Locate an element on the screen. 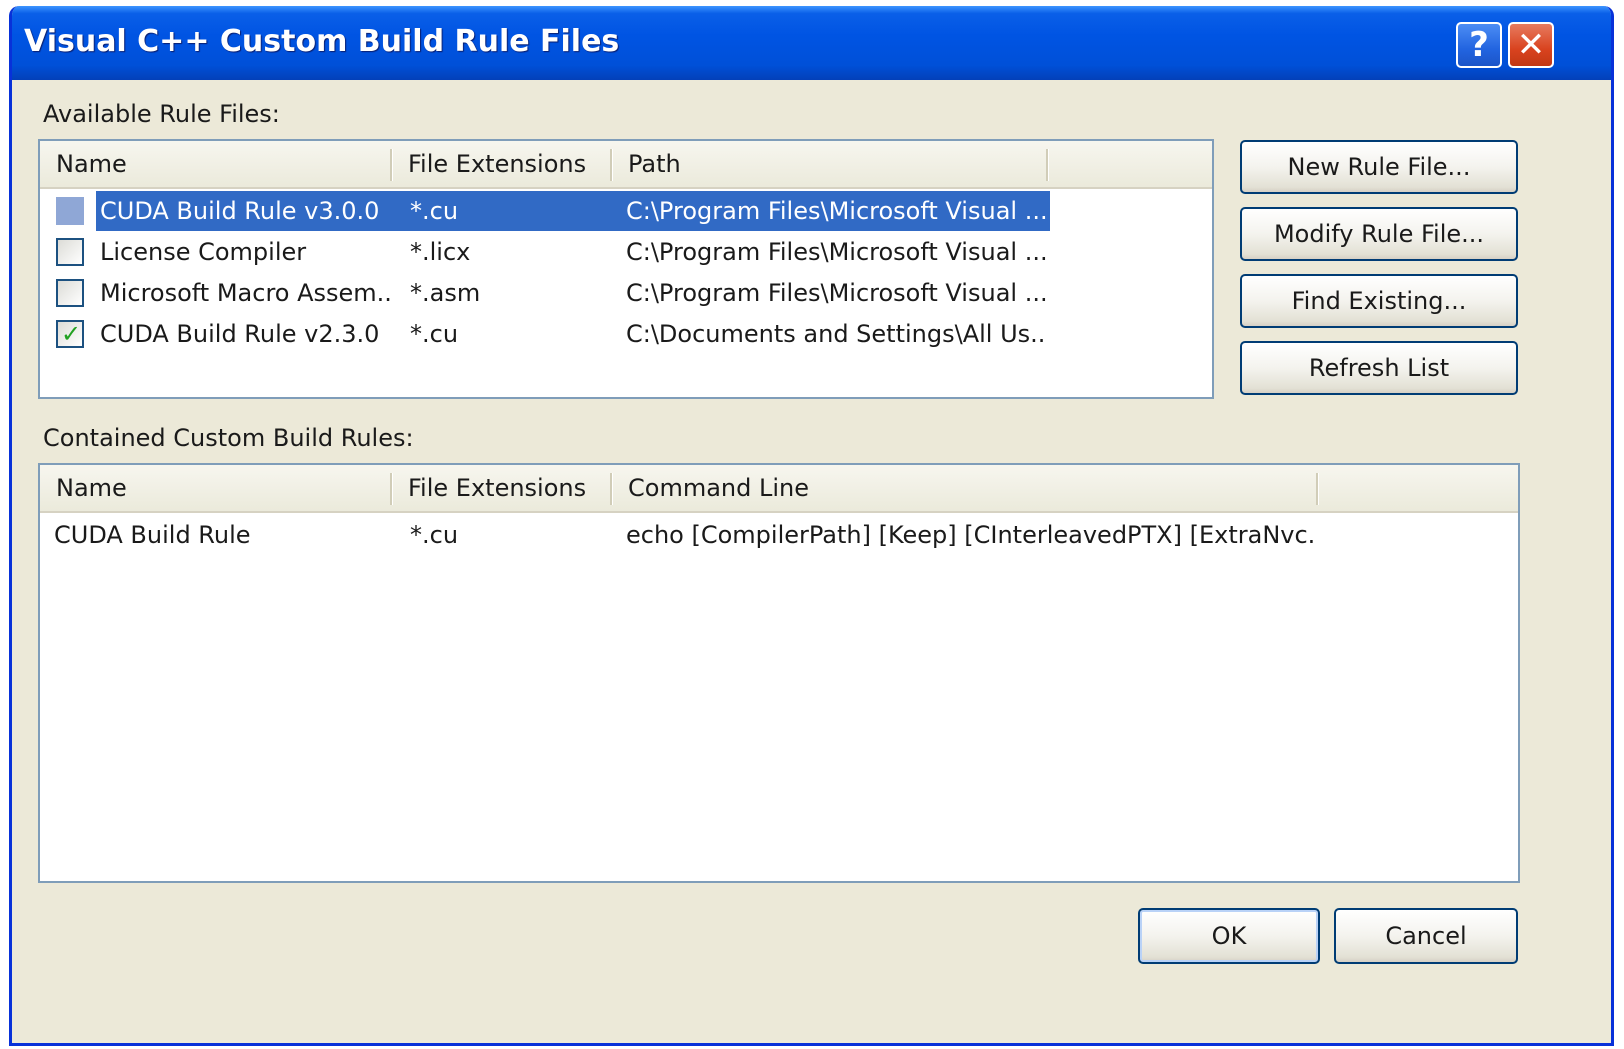 The height and width of the screenshot is (1049, 1624). rule-file-extension: *.licx is located at coordinates (440, 252).